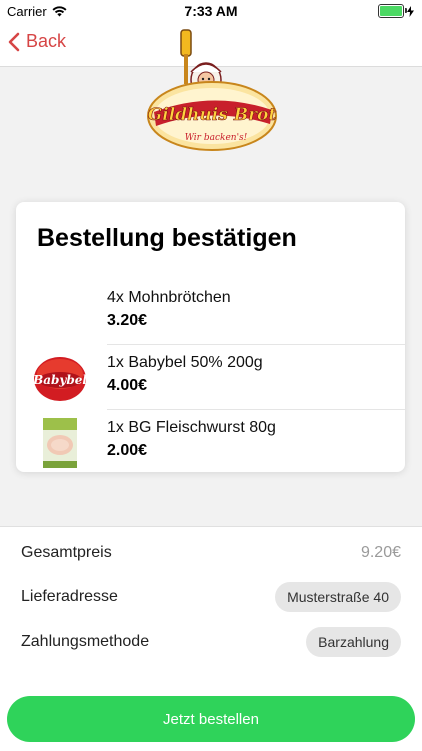 The height and width of the screenshot is (751, 422). Describe the element at coordinates (211, 597) in the screenshot. I see `delivery-address-row: Lieferadresse Musterstraße 40` at that location.